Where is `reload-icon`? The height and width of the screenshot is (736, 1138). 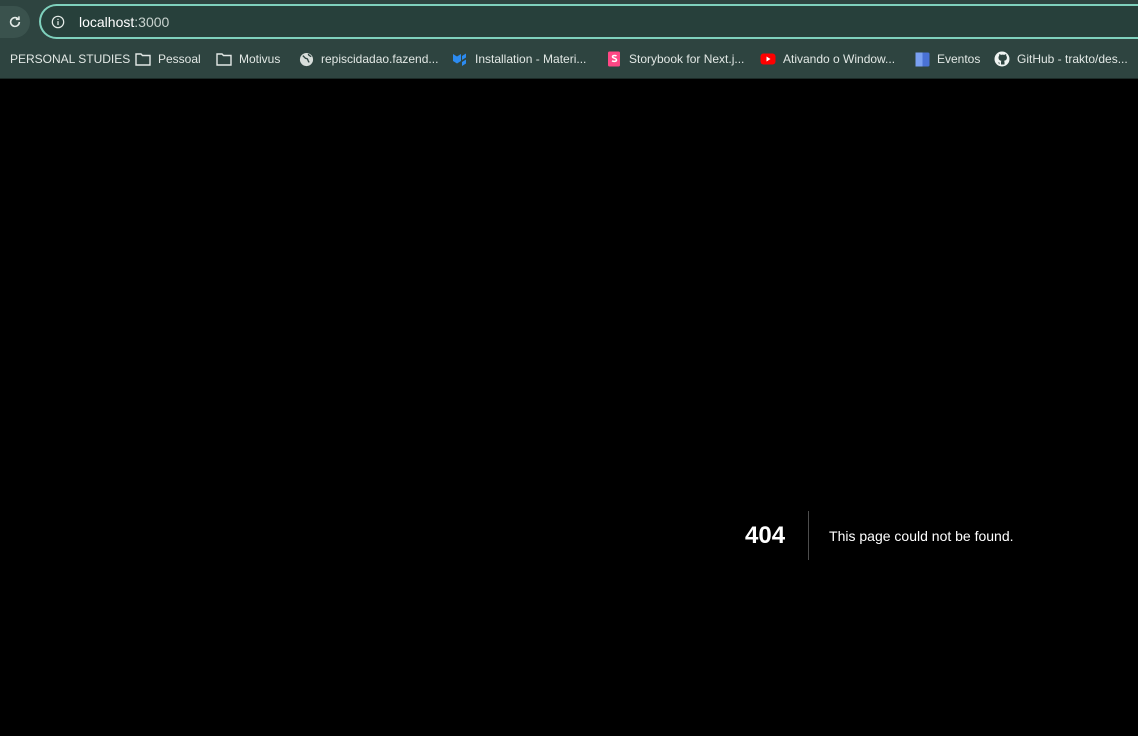 reload-icon is located at coordinates (15, 22).